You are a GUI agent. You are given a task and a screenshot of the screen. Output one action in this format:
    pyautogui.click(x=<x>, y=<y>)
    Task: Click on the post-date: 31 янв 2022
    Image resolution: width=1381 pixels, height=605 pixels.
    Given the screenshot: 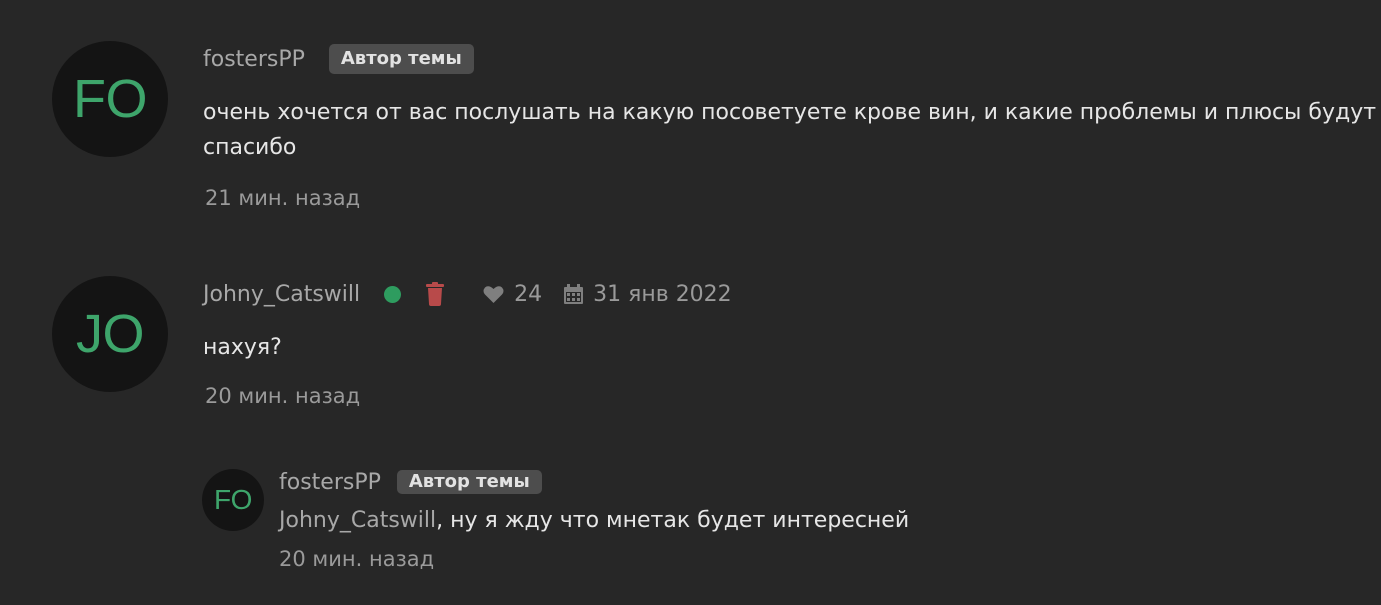 What is the action you would take?
    pyautogui.click(x=648, y=294)
    